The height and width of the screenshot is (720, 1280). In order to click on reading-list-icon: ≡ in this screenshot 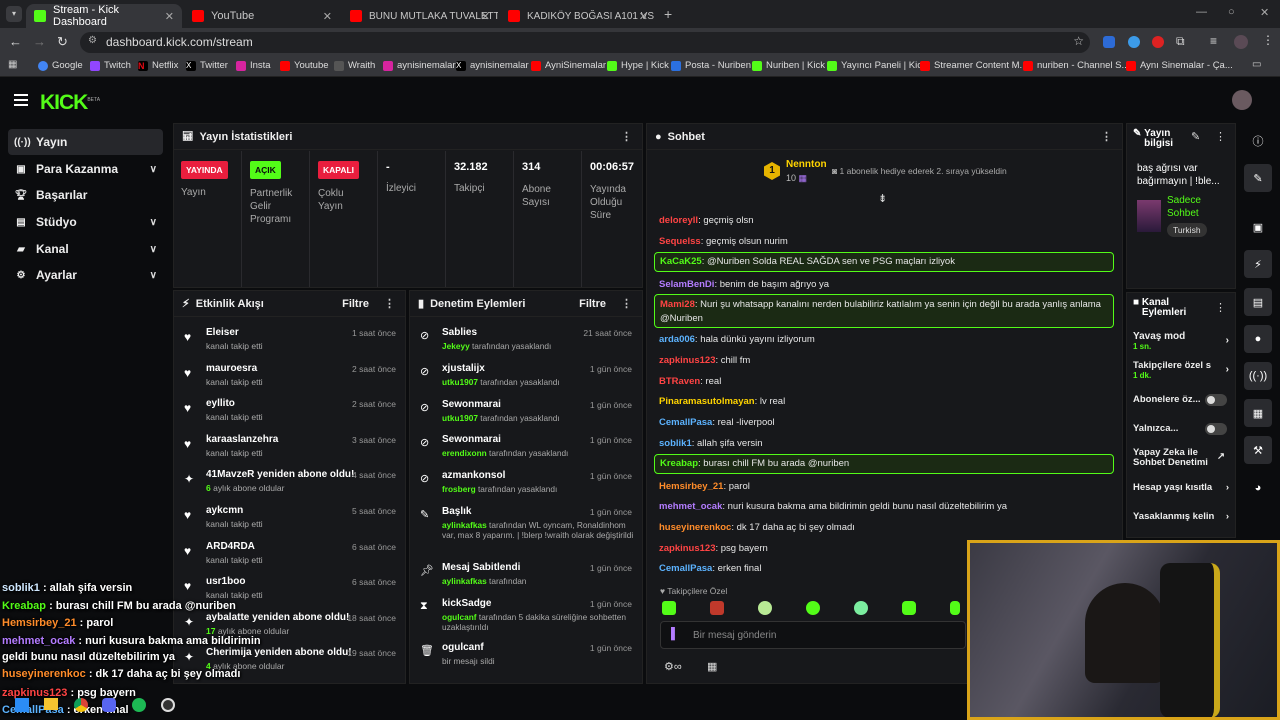, I will do `click(1213, 41)`.